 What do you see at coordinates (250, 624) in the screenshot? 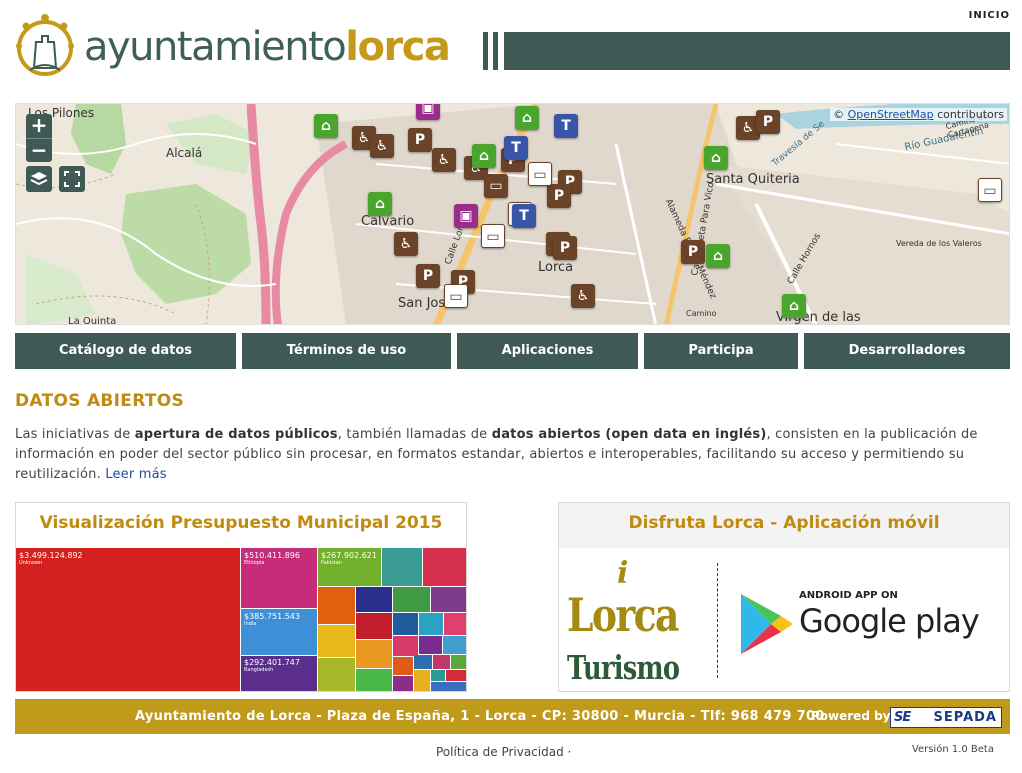
I see `treemap-label: India` at bounding box center [250, 624].